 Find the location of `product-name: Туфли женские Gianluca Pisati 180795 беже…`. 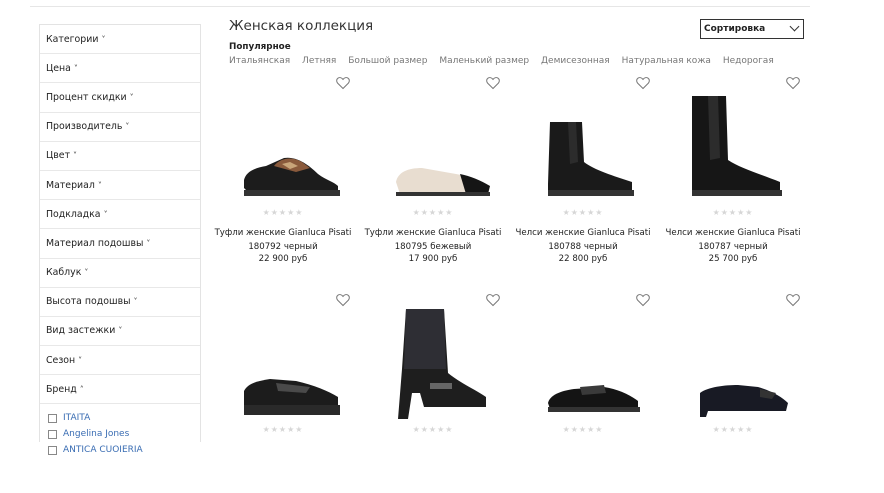

product-name: Туфли женские Gianluca Pisati 180795 беже… is located at coordinates (433, 240).